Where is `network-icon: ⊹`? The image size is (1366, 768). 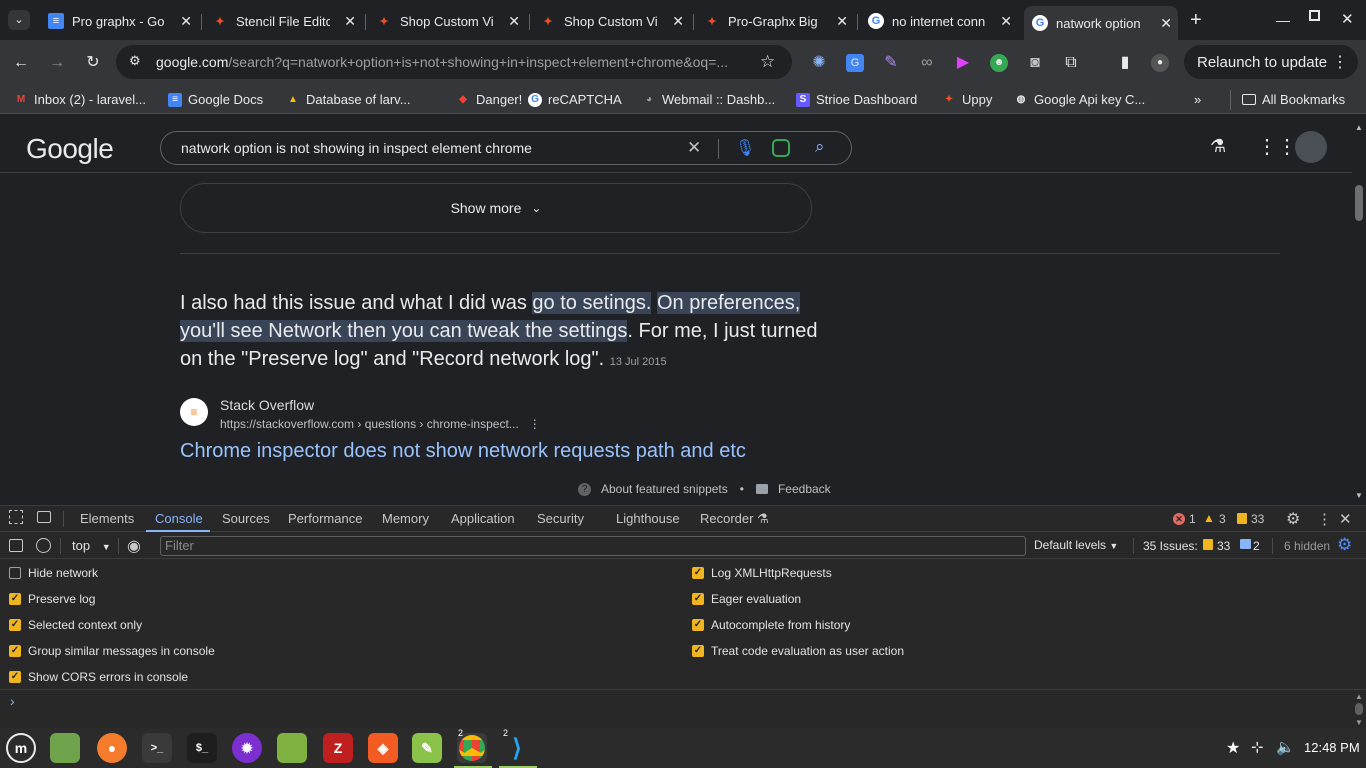 network-icon: ⊹ is located at coordinates (1257, 747).